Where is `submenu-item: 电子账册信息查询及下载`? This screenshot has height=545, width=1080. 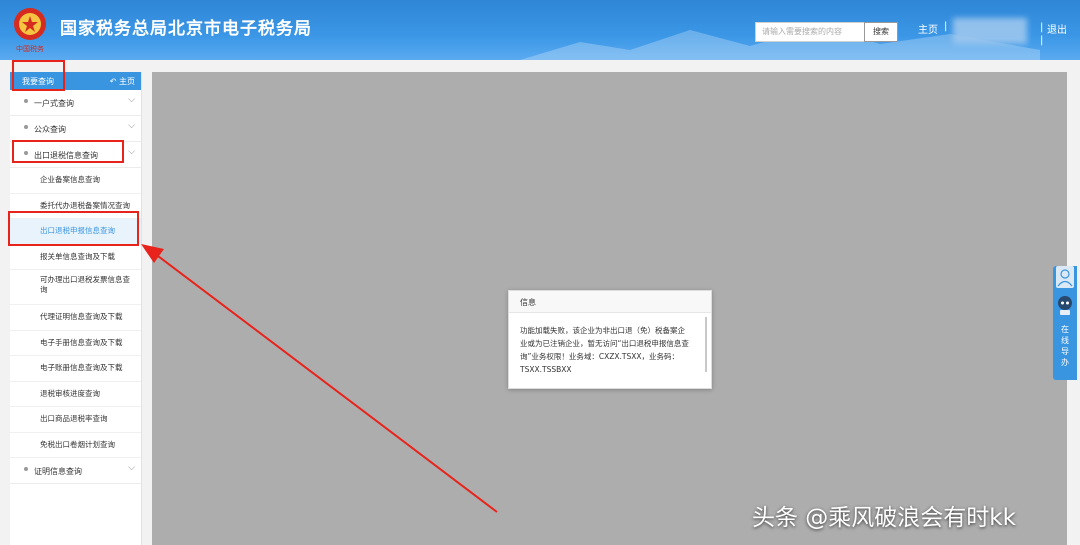 submenu-item: 电子账册信息查询及下载 is located at coordinates (75, 369).